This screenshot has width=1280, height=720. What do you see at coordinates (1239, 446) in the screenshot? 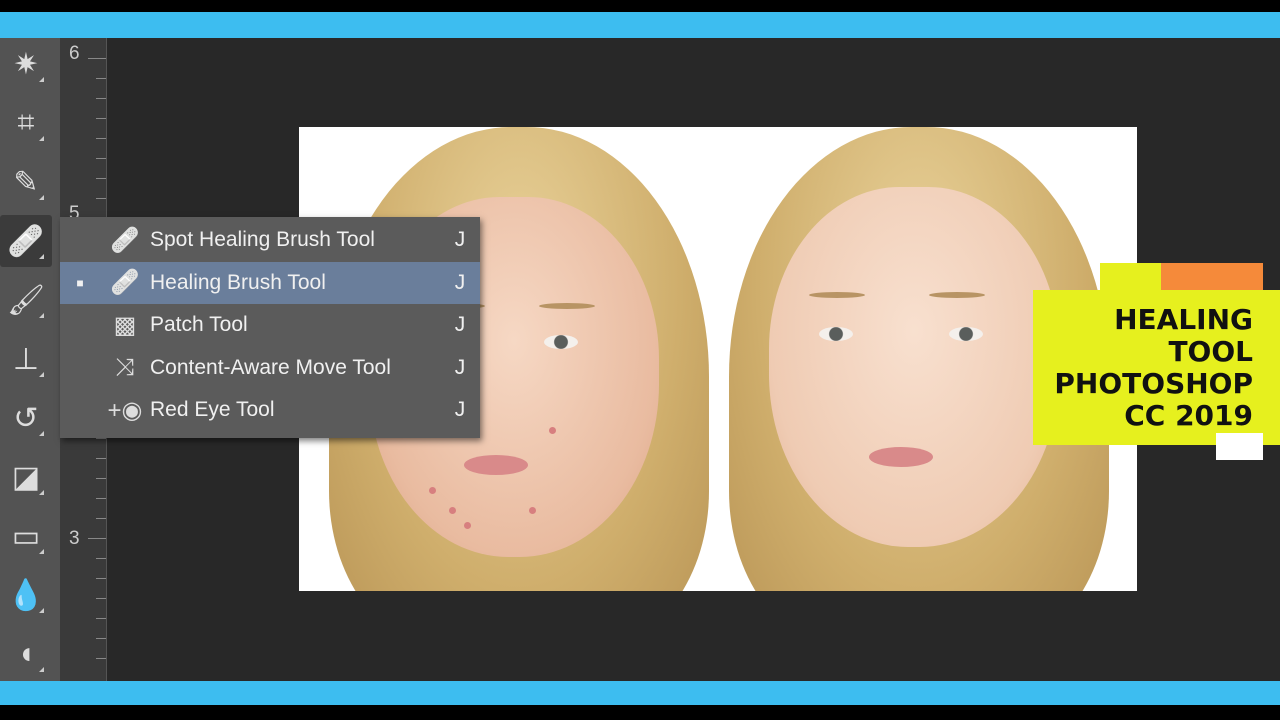
I see `promo-white-accent` at bounding box center [1239, 446].